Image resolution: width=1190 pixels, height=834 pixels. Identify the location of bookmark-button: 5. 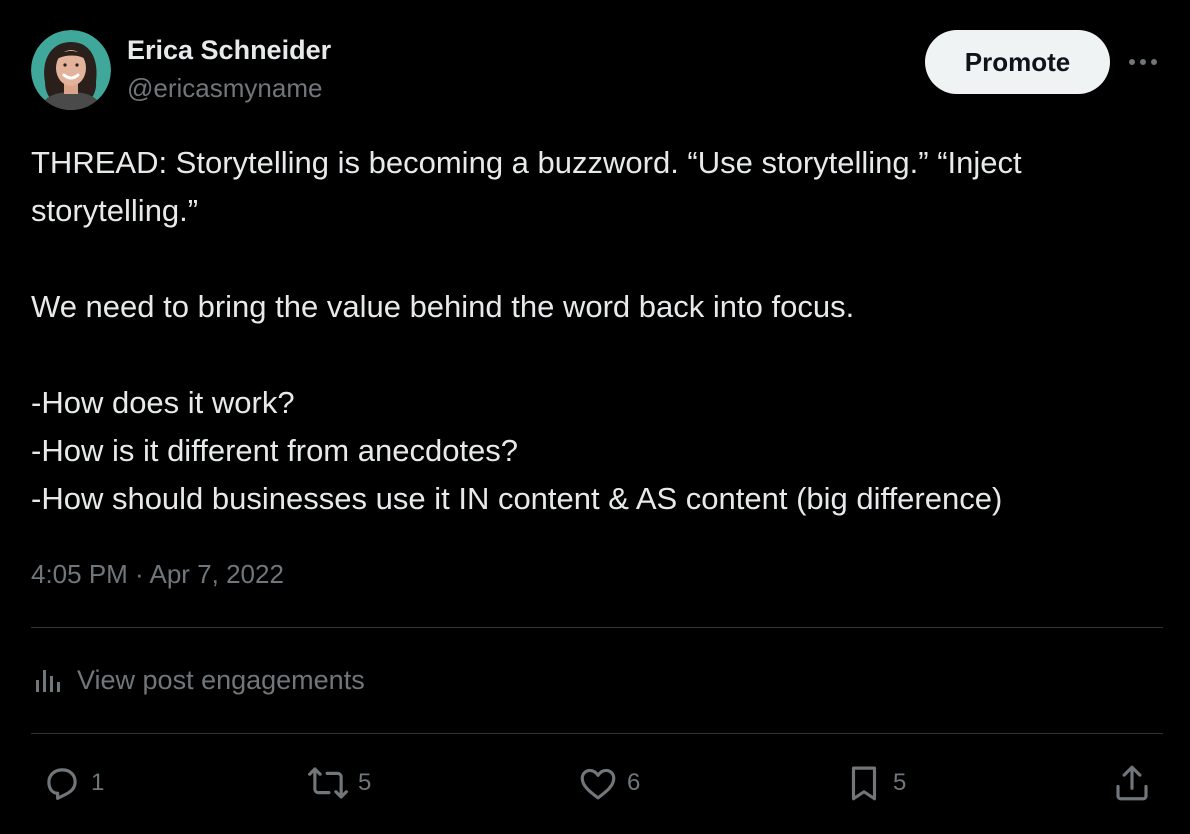
(874, 783).